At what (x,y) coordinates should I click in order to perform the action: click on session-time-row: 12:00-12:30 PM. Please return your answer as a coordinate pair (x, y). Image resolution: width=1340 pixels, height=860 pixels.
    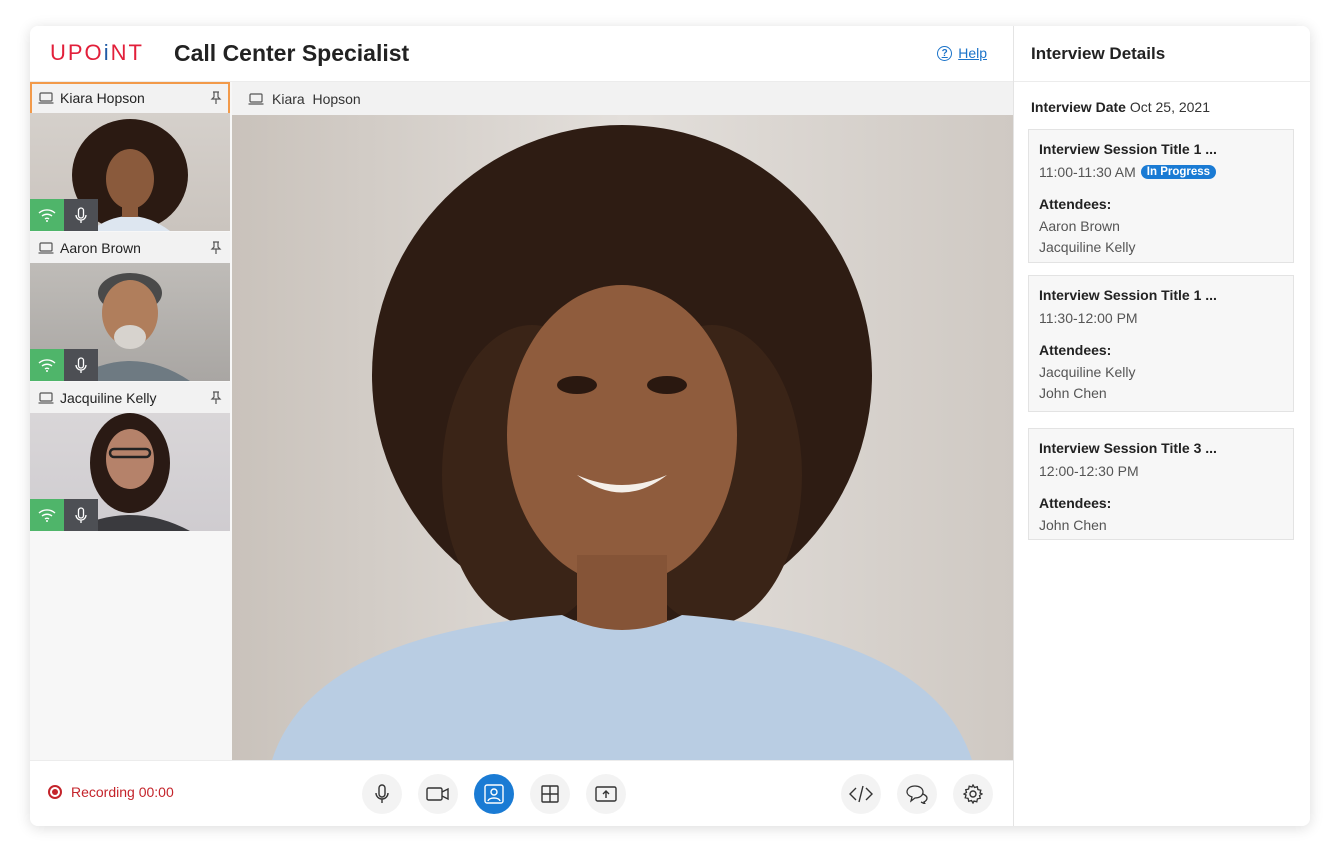
    Looking at the image, I should click on (1161, 471).